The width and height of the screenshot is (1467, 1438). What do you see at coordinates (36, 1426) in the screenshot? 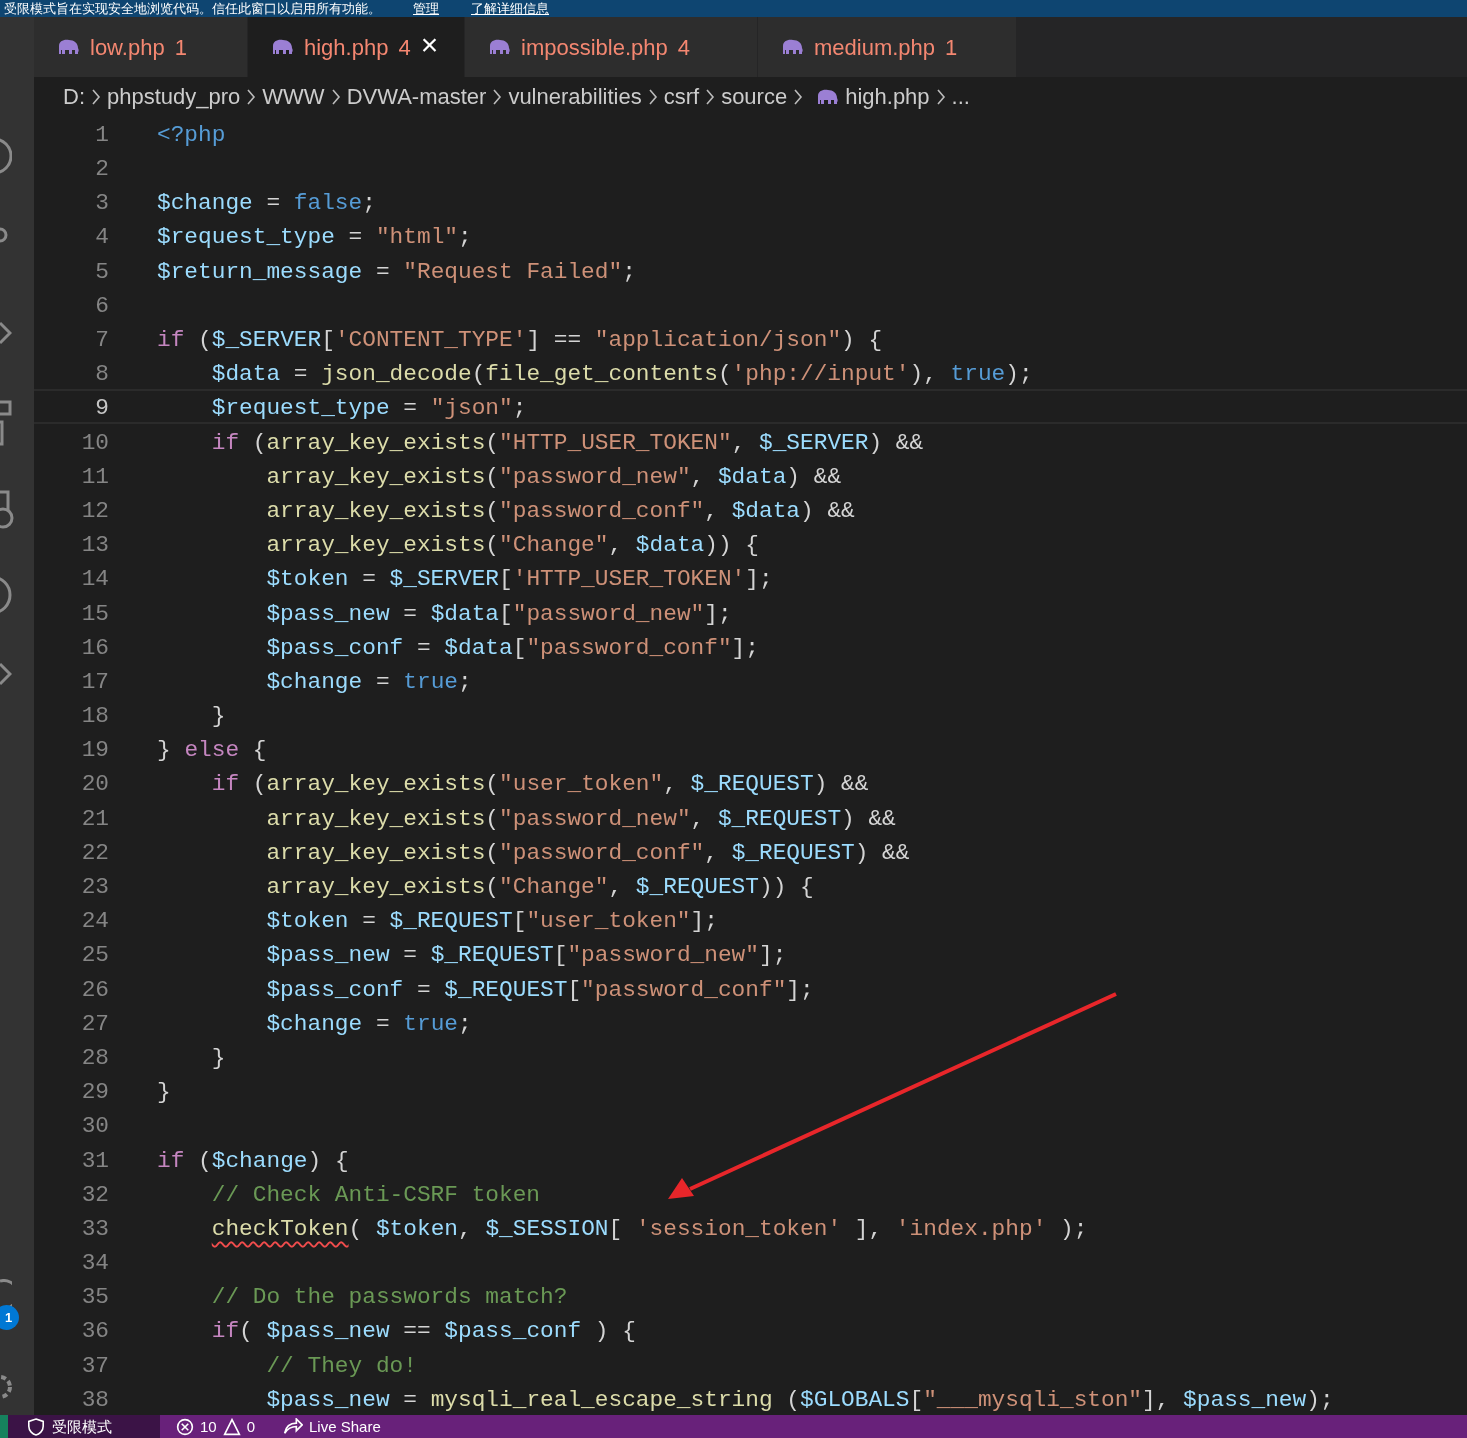
I see `shield-icon` at bounding box center [36, 1426].